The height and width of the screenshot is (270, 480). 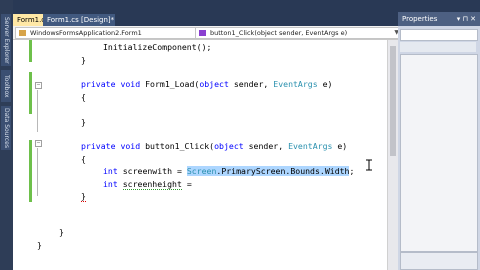 What do you see at coordinates (439, 35) in the screenshot?
I see `object-selector` at bounding box center [439, 35].